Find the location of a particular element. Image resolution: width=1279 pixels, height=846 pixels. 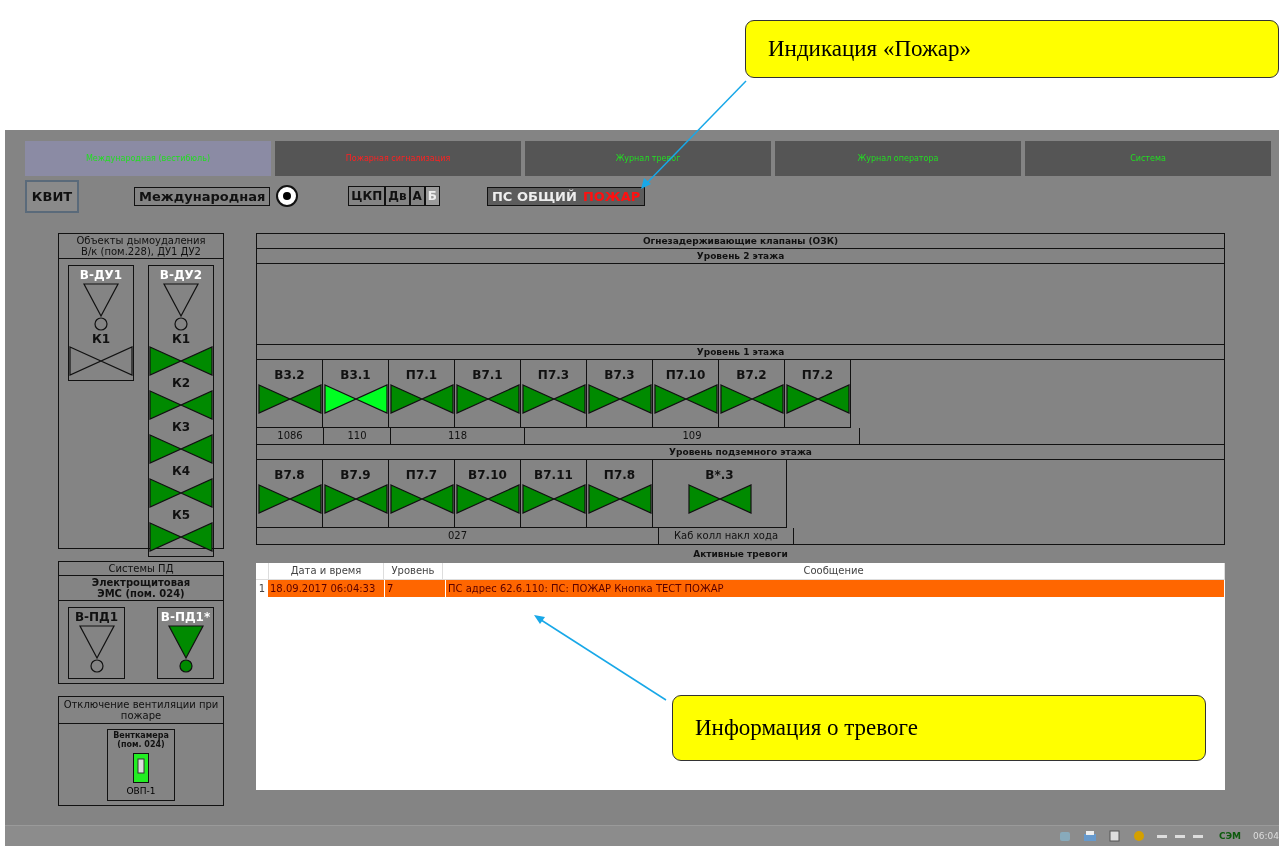

valve-name: К2 is located at coordinates (181, 383).